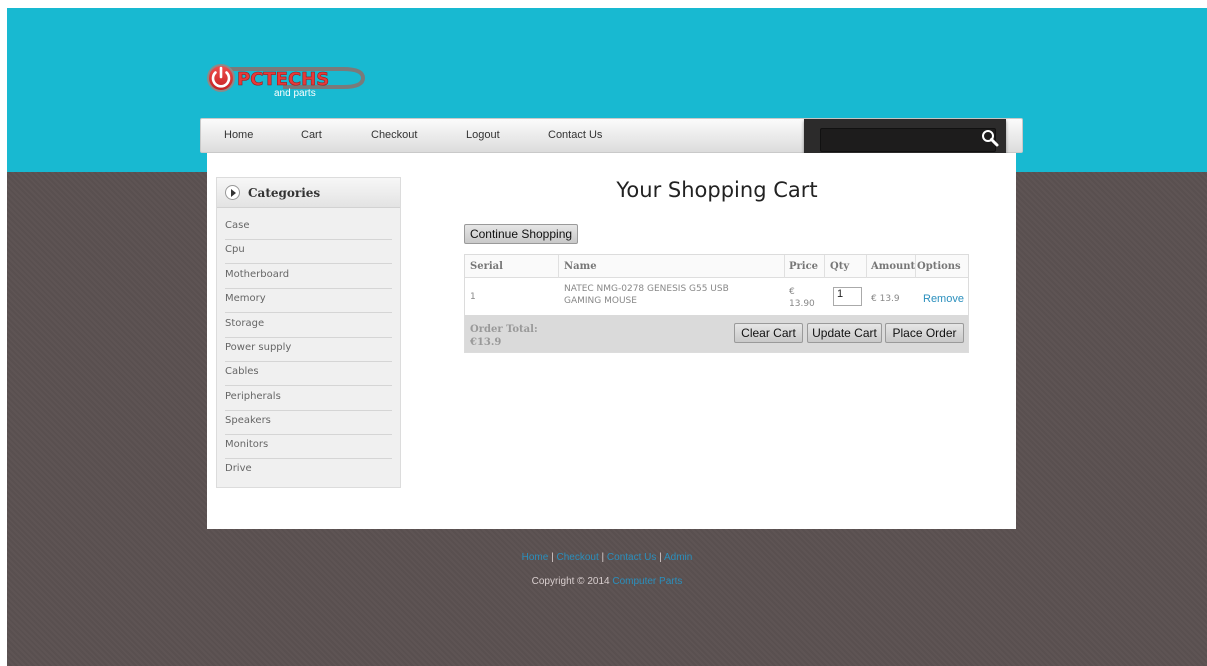  Describe the element at coordinates (768, 333) in the screenshot. I see `clear-cart-button: Clear Cart` at that location.